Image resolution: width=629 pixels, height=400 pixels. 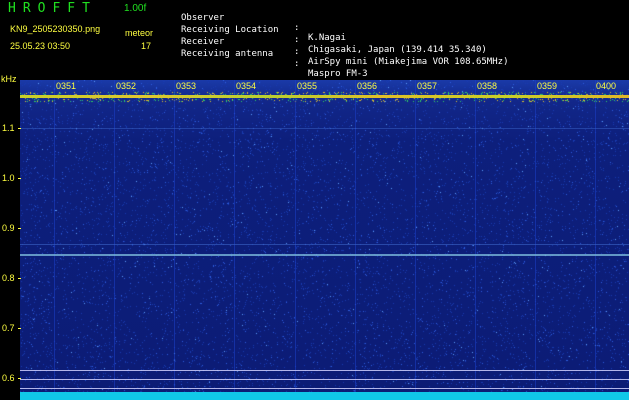 I want to click on time-label: 0354, so click(x=246, y=86).